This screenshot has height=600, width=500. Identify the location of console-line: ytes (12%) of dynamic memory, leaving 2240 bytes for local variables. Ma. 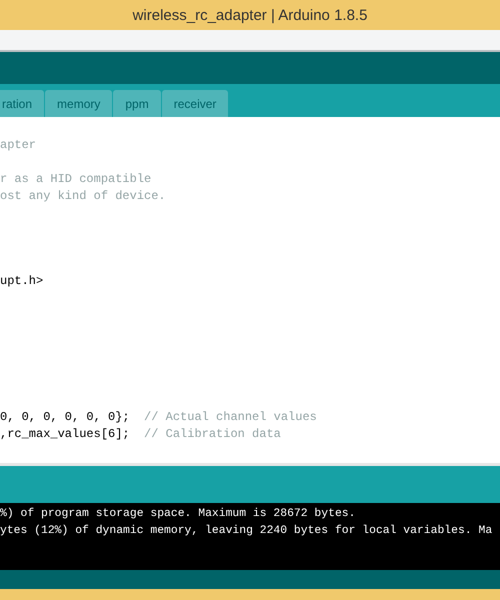
(247, 531).